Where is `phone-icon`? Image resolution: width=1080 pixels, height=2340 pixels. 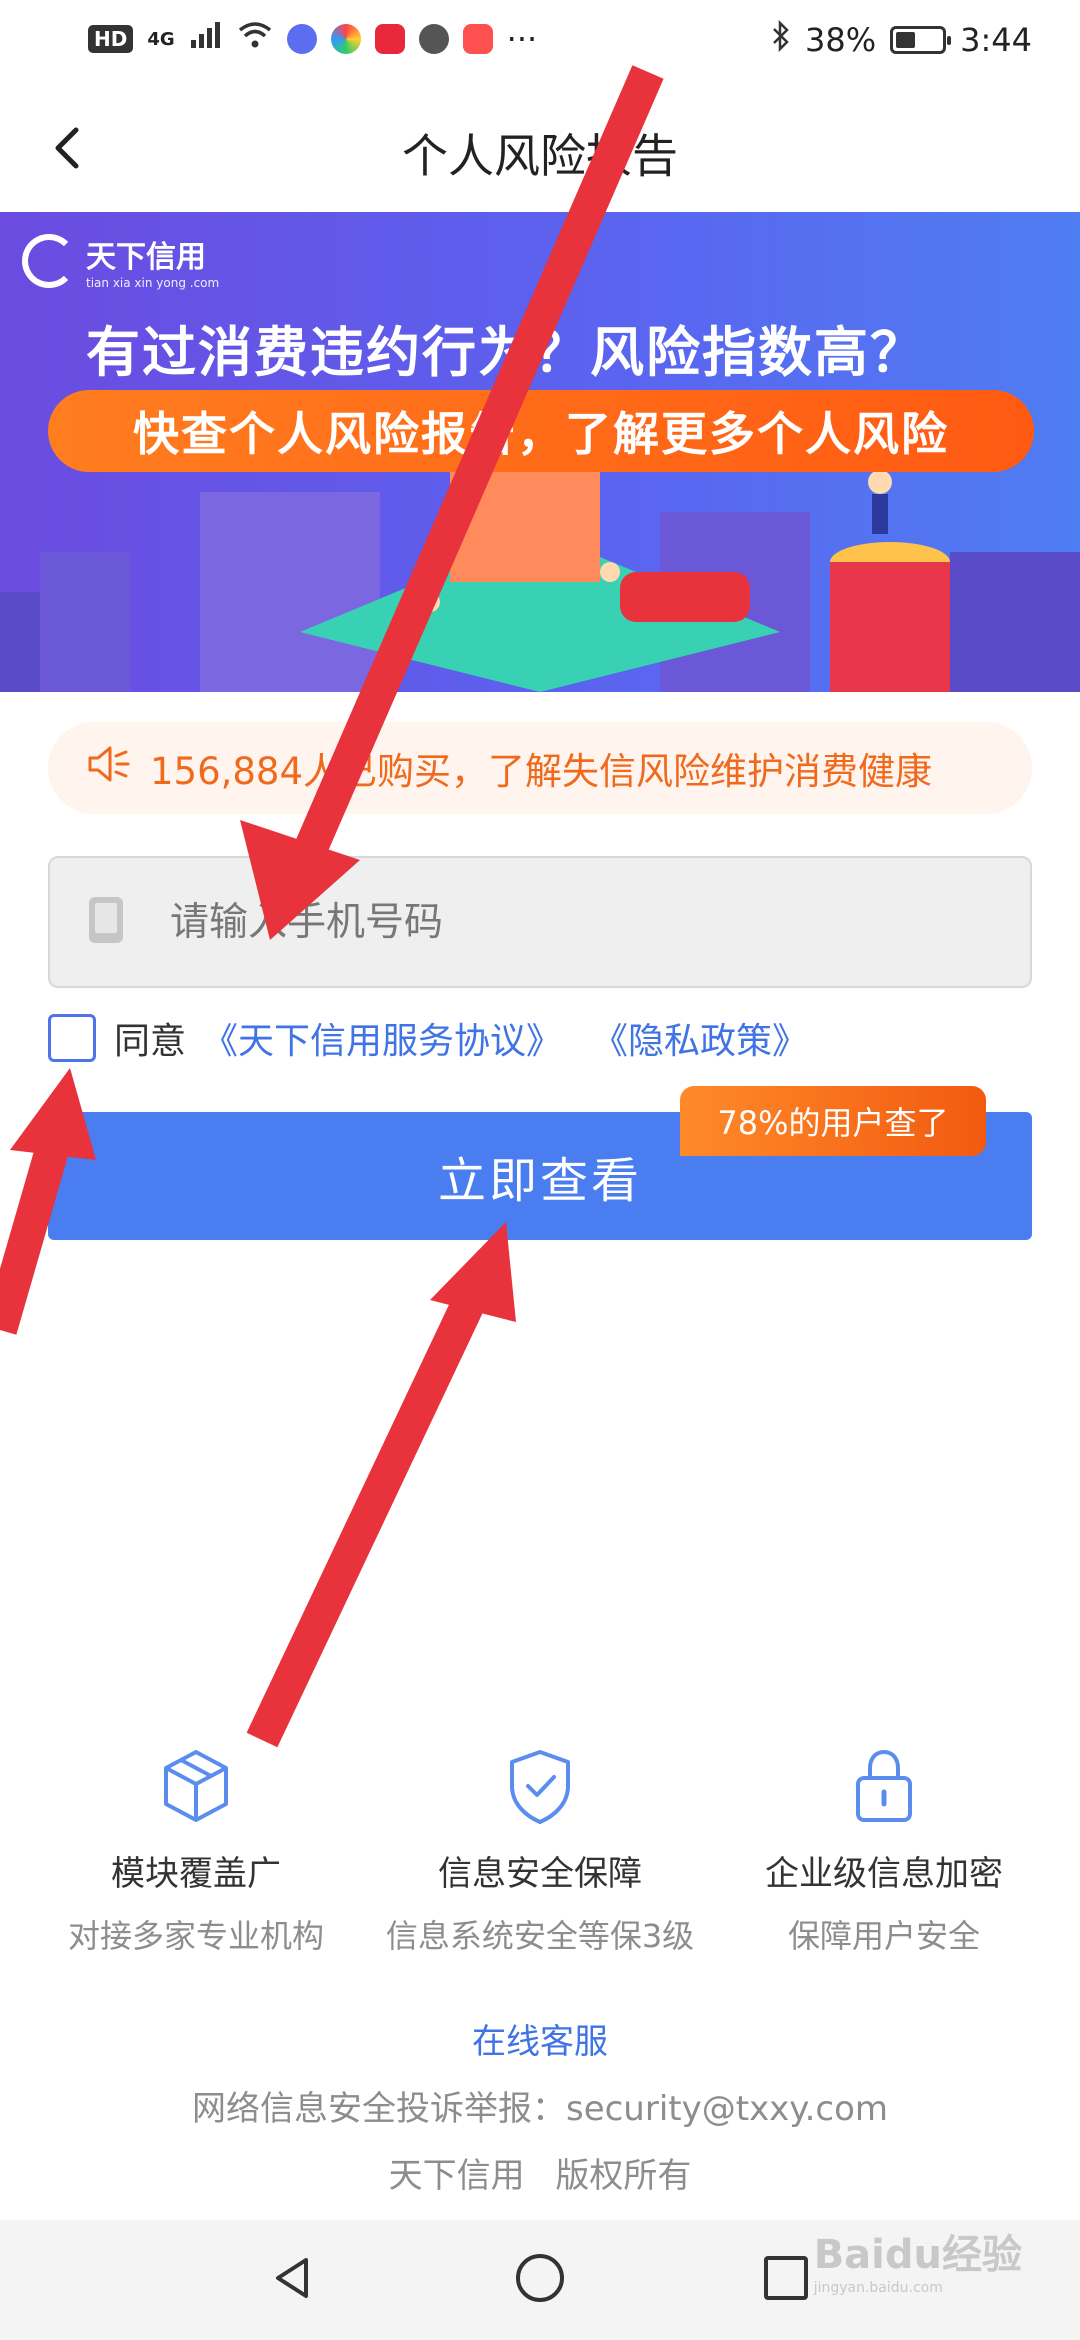
phone-icon is located at coordinates (106, 922).